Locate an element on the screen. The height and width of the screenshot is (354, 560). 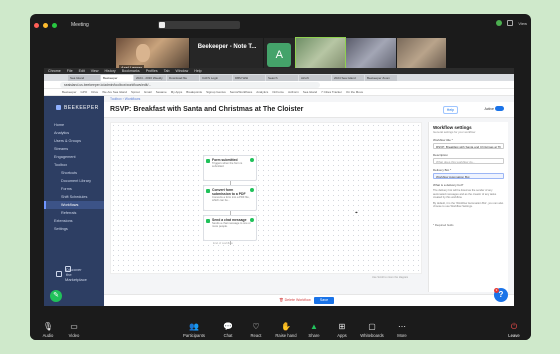
sidebar-item: Forms is located at coordinates (74, 189).